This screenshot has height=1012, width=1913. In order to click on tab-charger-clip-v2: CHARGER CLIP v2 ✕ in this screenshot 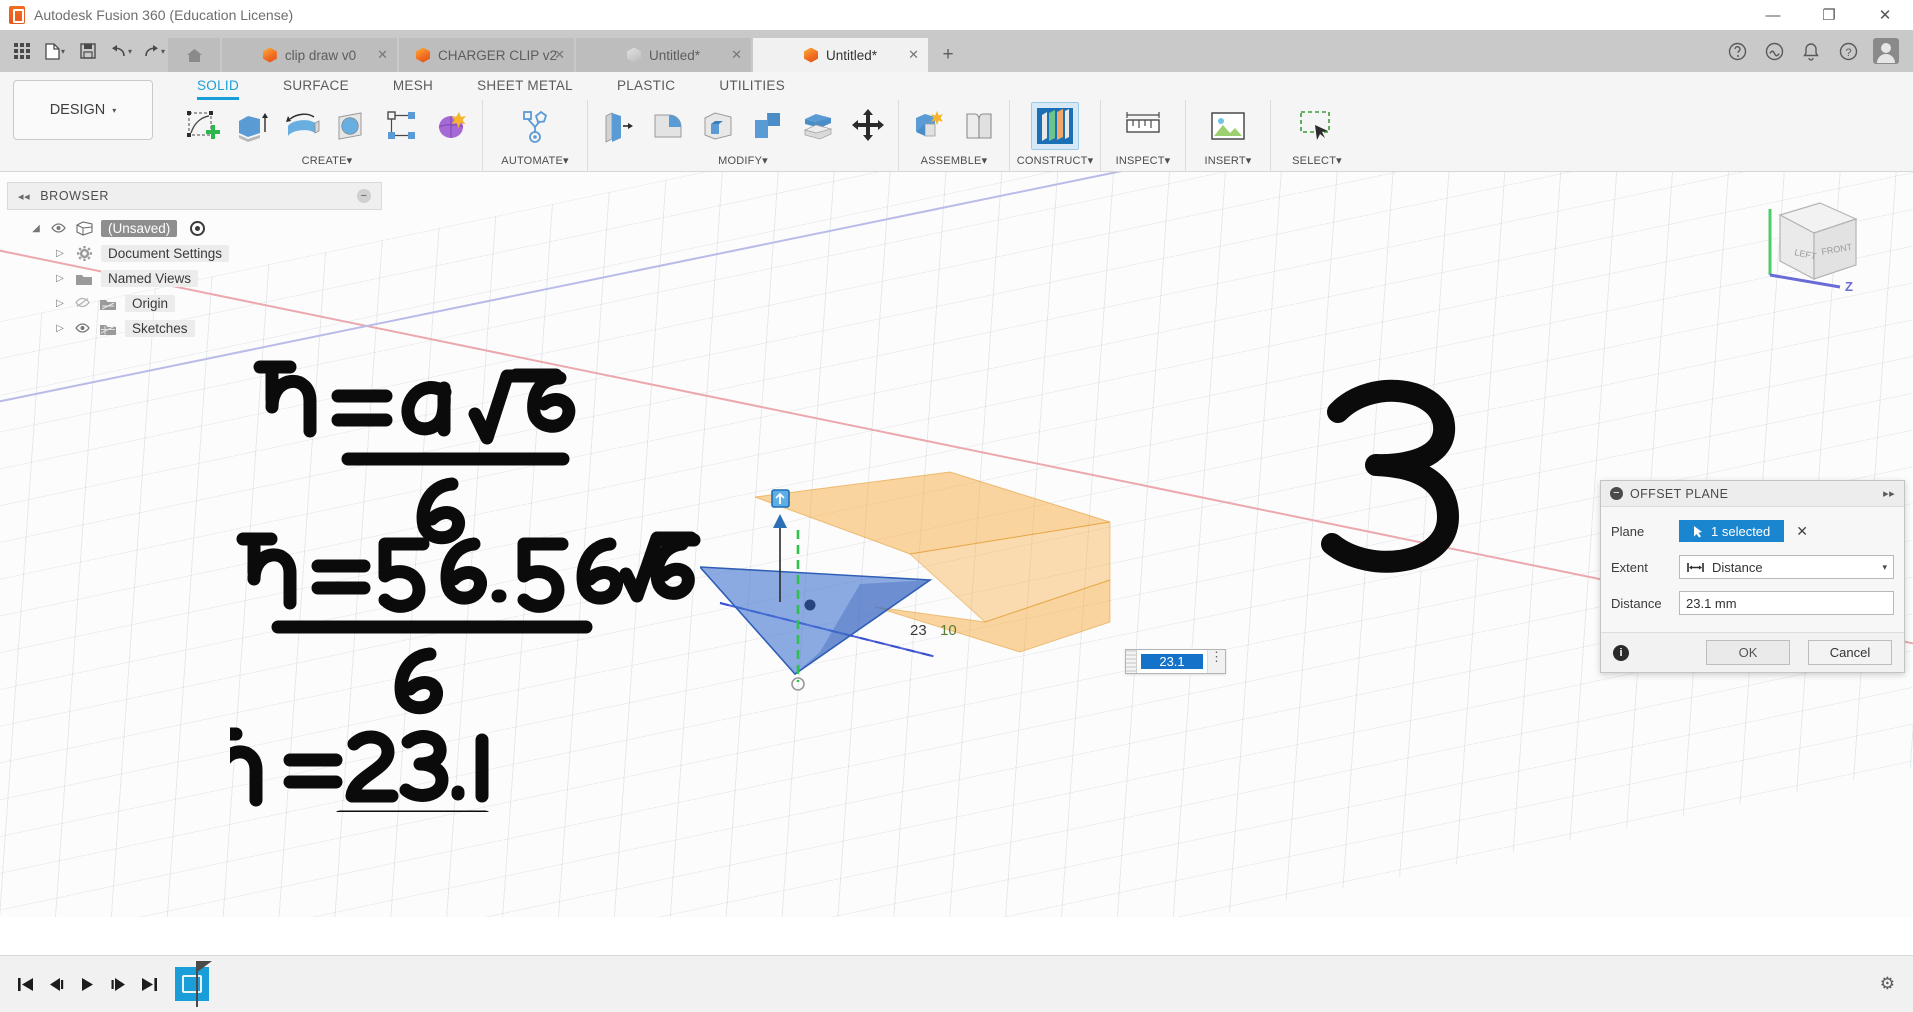, I will do `click(486, 55)`.